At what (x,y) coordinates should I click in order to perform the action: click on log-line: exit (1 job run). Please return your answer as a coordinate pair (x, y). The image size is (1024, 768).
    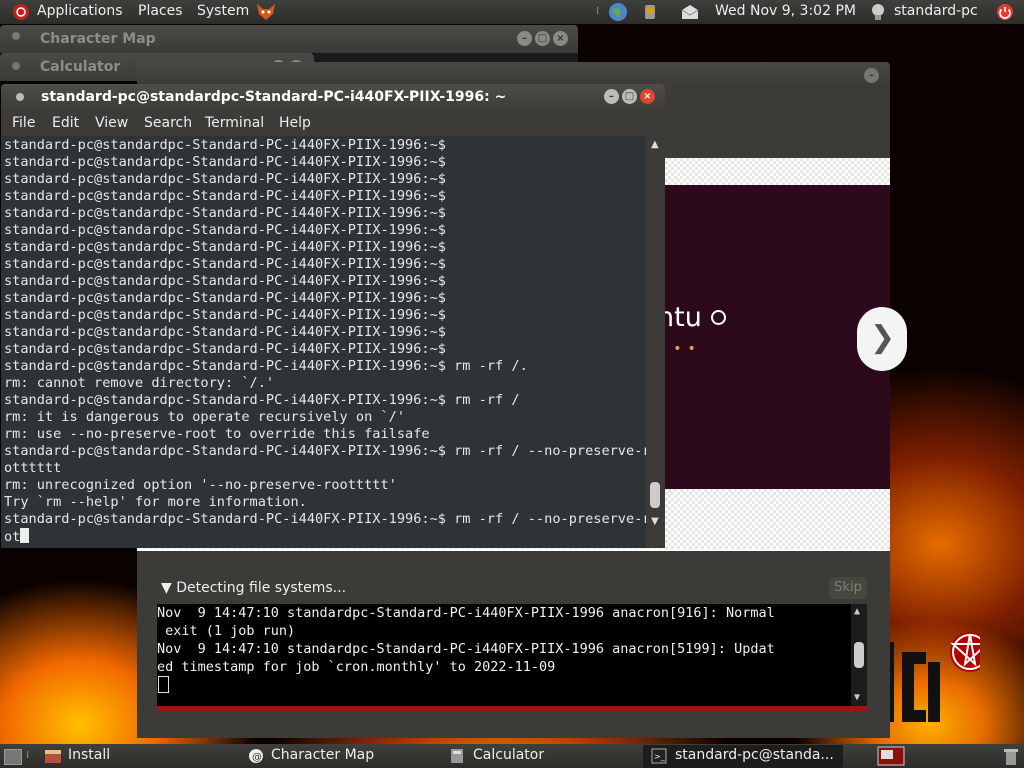
    Looking at the image, I should click on (226, 631).